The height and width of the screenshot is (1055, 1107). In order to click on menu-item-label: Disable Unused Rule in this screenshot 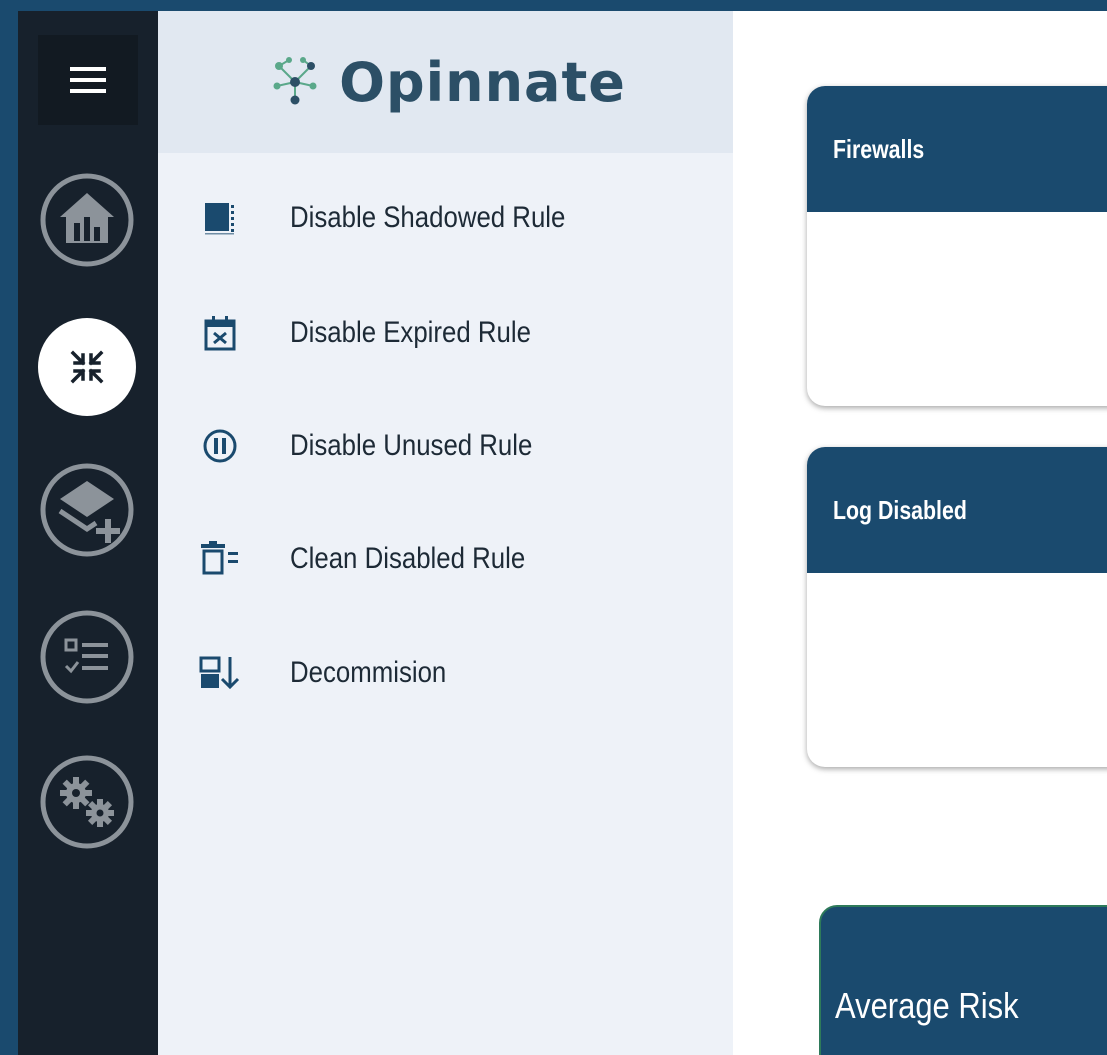, I will do `click(411, 445)`.